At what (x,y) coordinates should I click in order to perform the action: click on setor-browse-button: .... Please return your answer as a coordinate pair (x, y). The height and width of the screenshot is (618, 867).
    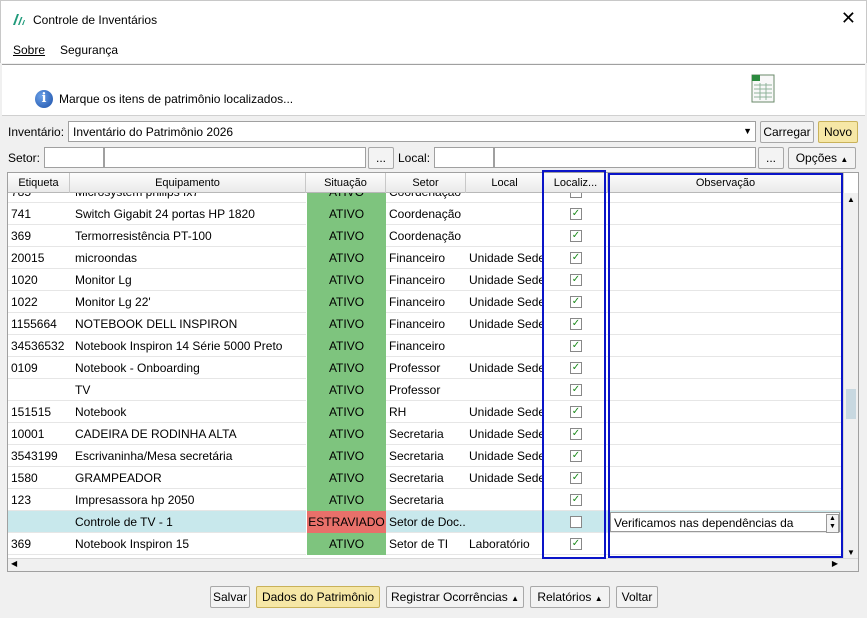
    Looking at the image, I should click on (381, 158).